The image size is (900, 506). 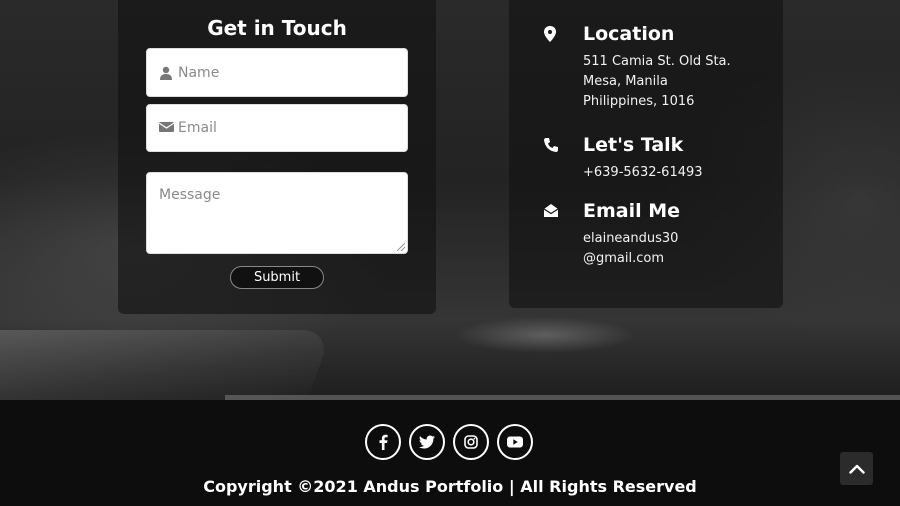 I want to click on message-placeholder: Message, so click(x=190, y=195).